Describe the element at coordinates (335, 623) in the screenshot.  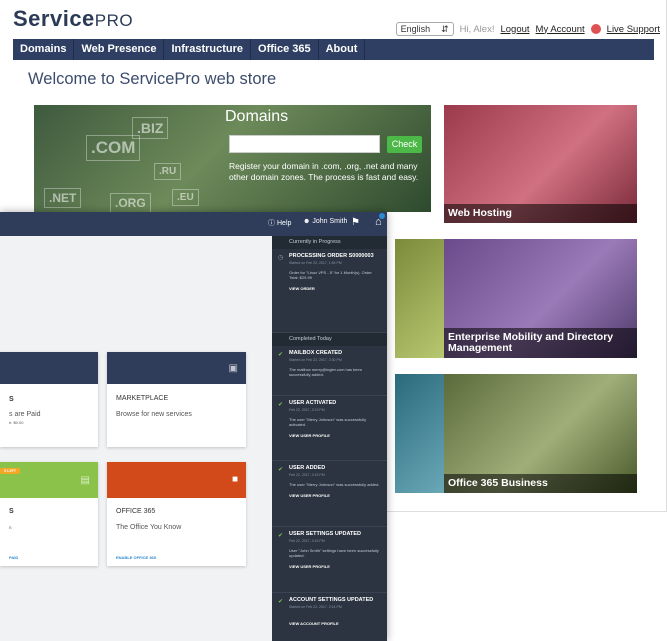
I see `view-account-profile-link: VIEW ACCOUNT PROFILE` at that location.